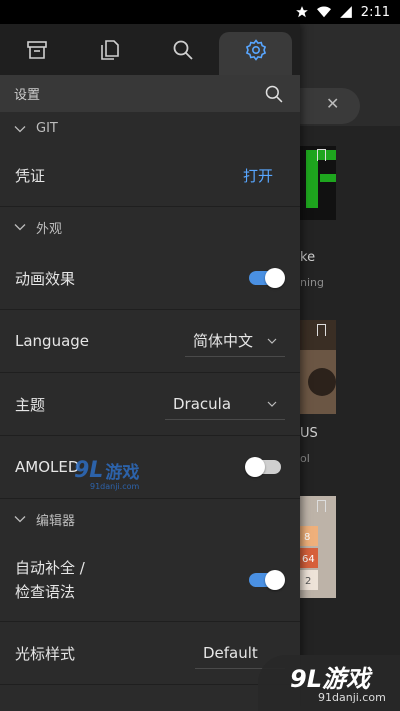  I want to click on tab-search, so click(182, 49).